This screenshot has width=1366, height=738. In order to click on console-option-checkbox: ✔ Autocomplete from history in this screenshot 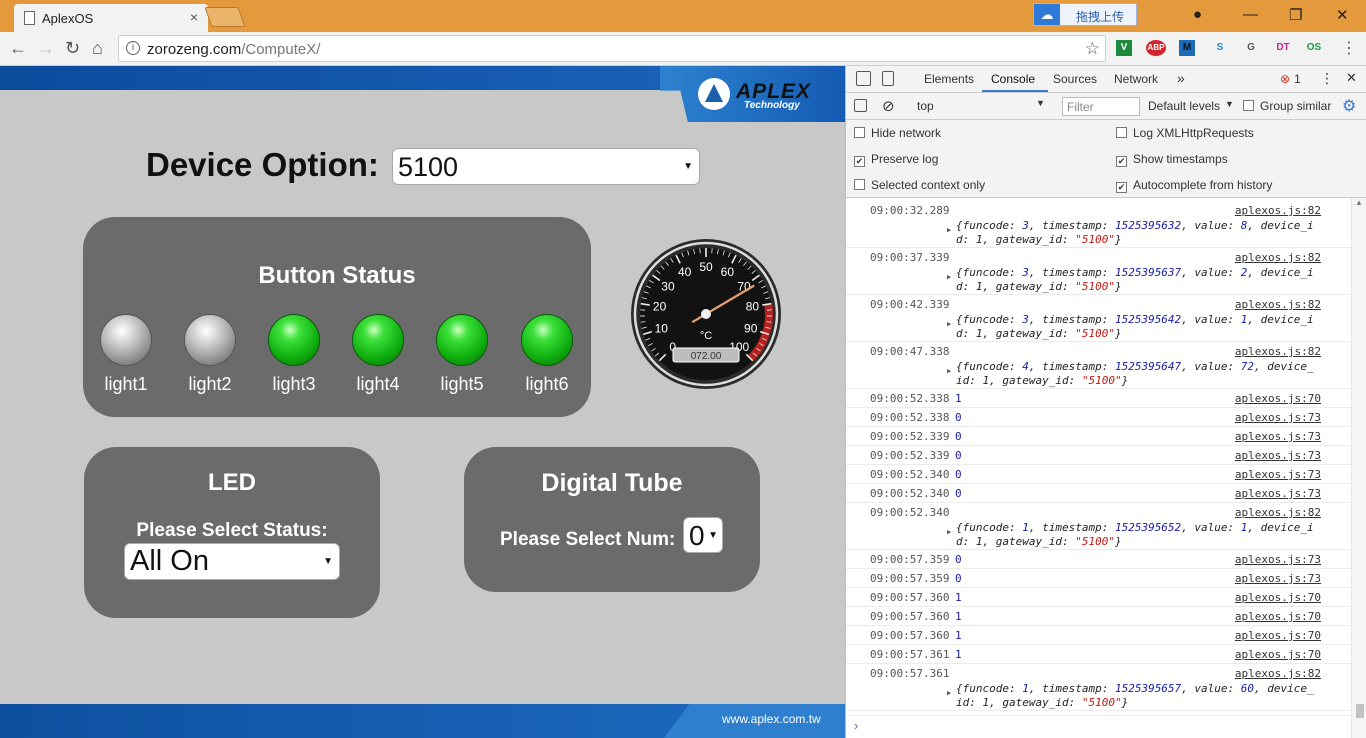, I will do `click(1194, 185)`.